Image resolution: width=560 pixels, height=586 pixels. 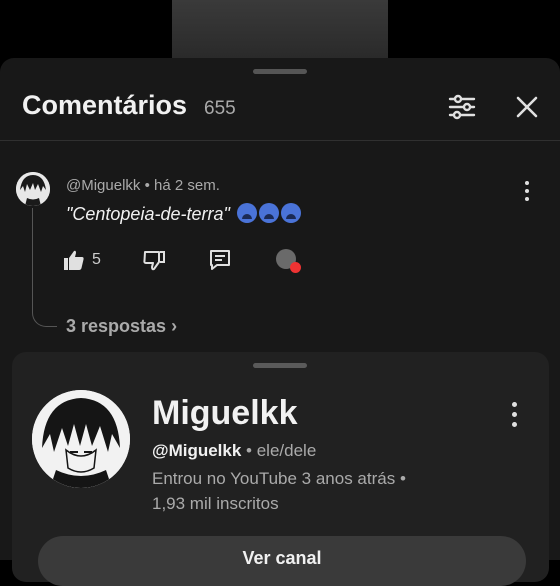 What do you see at coordinates (116, 326) in the screenshot?
I see `replies-label: 3 respostas` at bounding box center [116, 326].